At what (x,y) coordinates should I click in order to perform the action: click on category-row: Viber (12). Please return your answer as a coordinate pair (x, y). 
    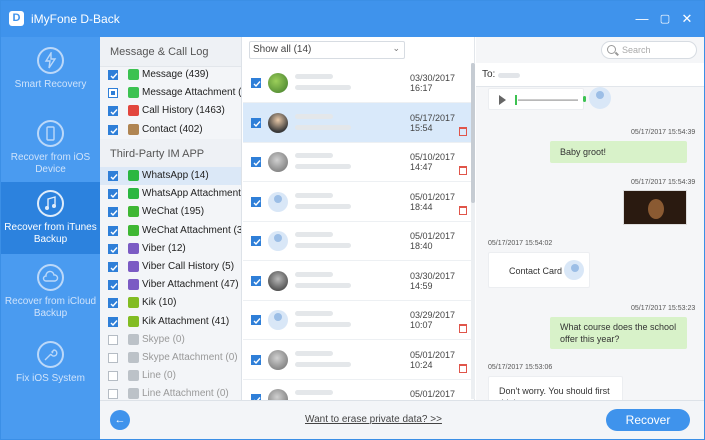
    Looking at the image, I should click on (170, 249).